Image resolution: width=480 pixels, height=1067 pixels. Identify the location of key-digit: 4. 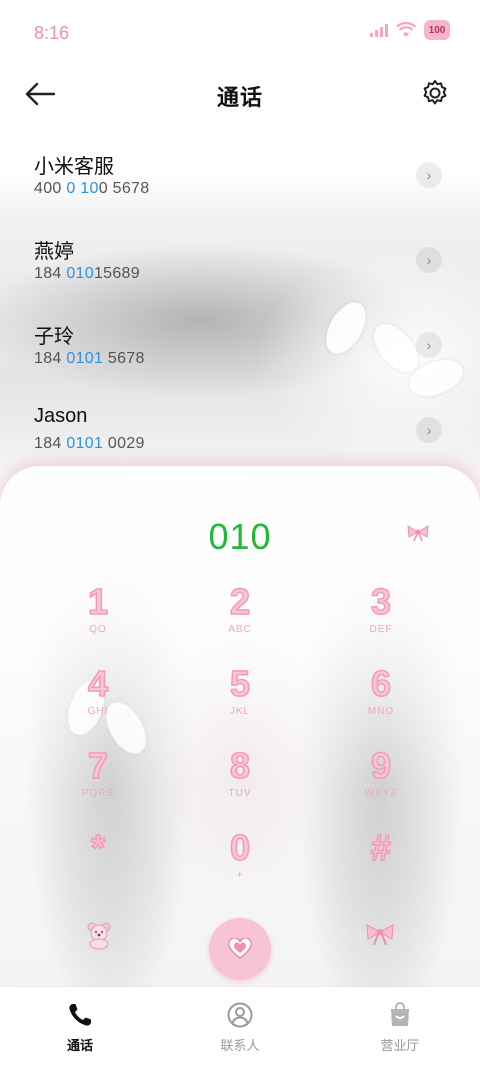
(98, 684).